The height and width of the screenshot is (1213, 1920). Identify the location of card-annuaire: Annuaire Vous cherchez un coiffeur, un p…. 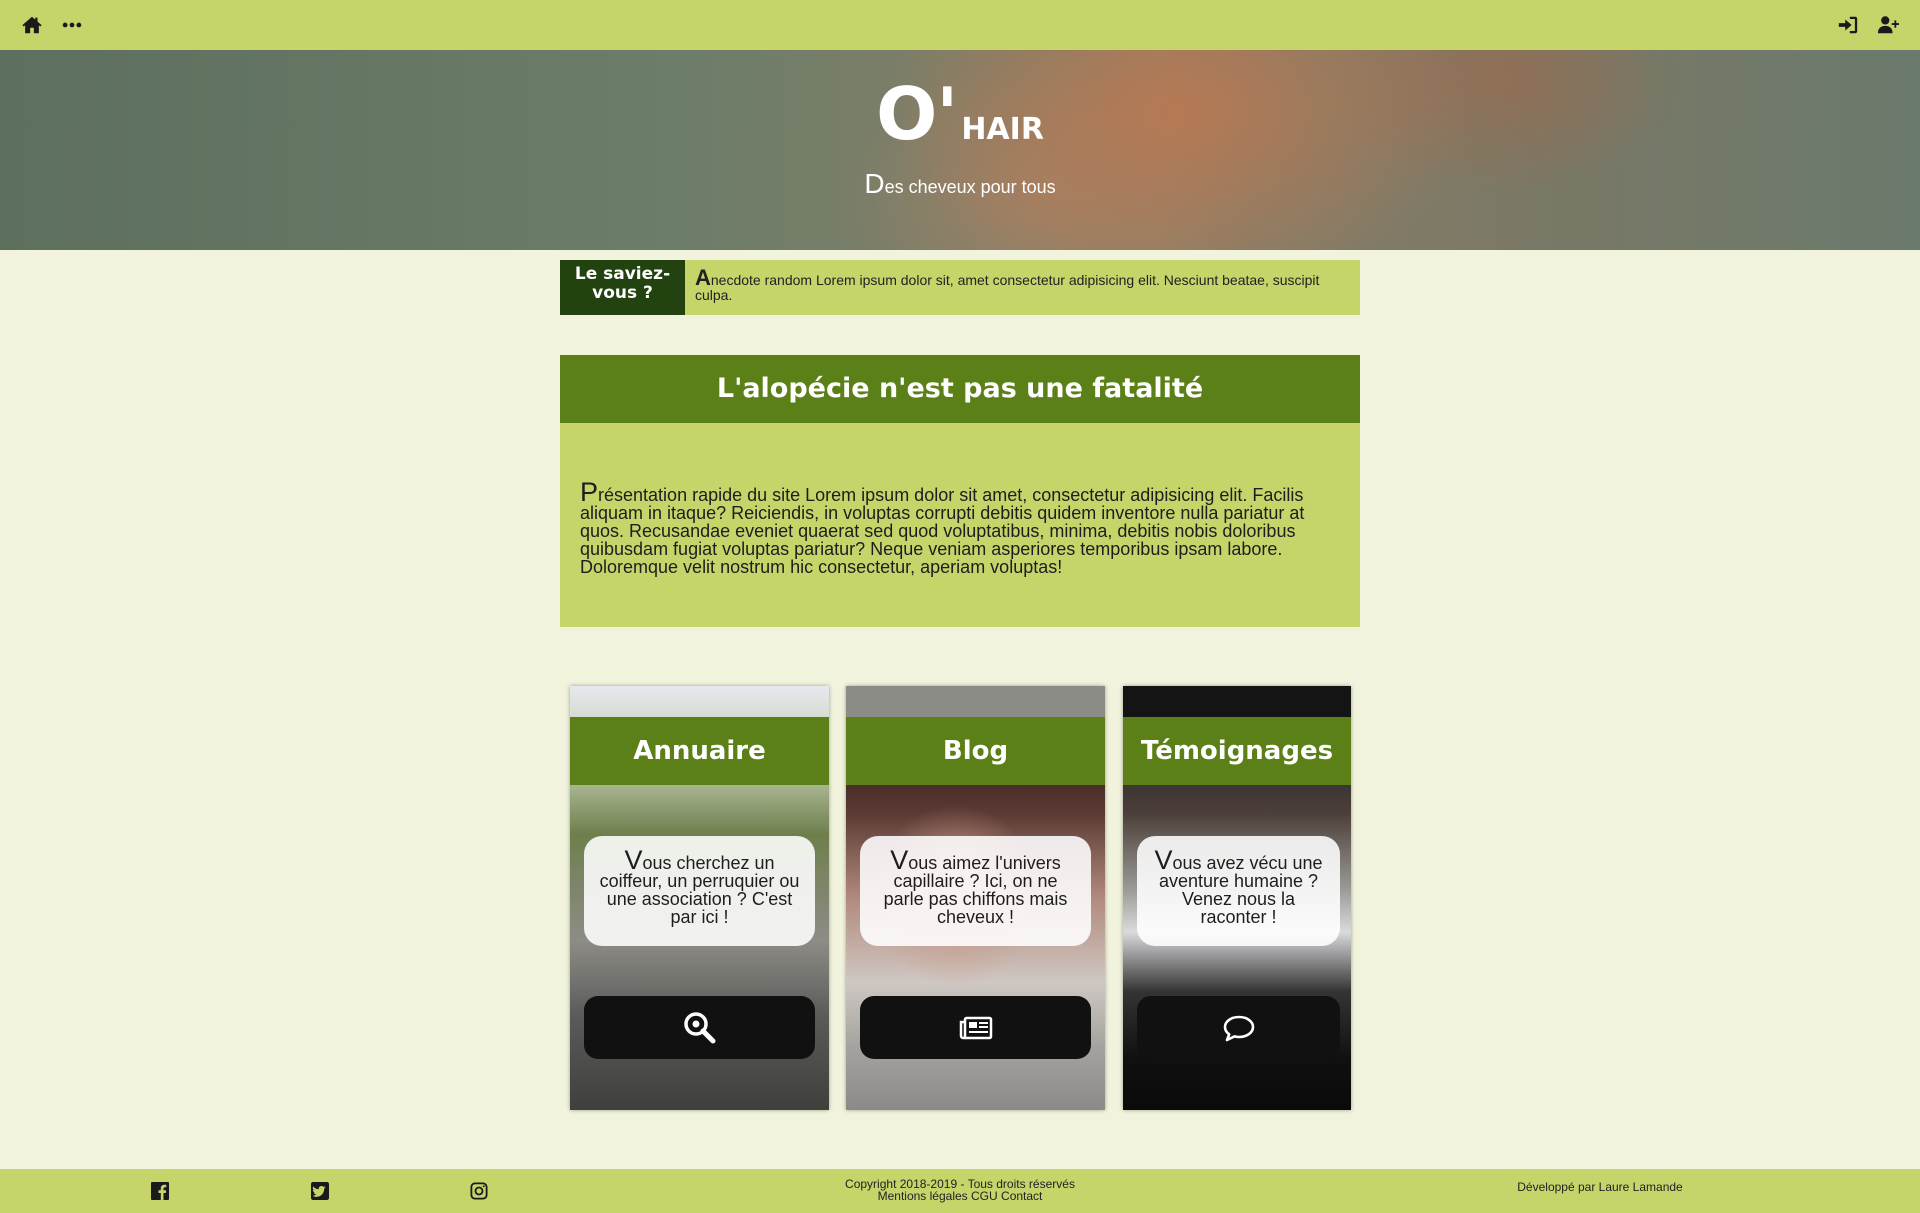
(699, 898).